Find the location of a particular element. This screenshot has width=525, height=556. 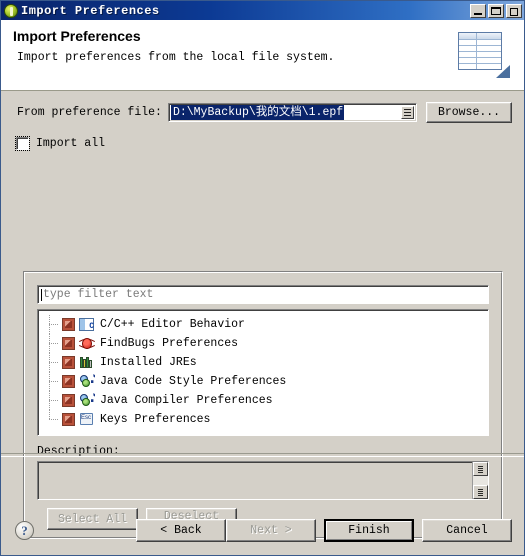

scroll-up-button is located at coordinates (480, 469).